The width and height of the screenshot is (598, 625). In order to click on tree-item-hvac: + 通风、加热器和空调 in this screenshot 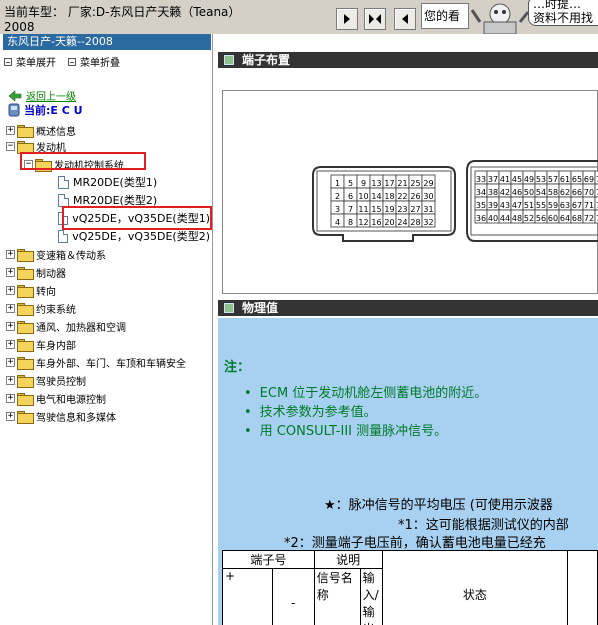, I will do `click(66, 326)`.